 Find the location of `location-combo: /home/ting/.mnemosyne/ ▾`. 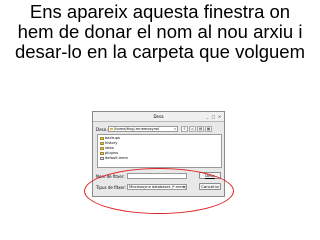

location-combo: /home/ting/.mnemosyne/ ▾ is located at coordinates (143, 129).